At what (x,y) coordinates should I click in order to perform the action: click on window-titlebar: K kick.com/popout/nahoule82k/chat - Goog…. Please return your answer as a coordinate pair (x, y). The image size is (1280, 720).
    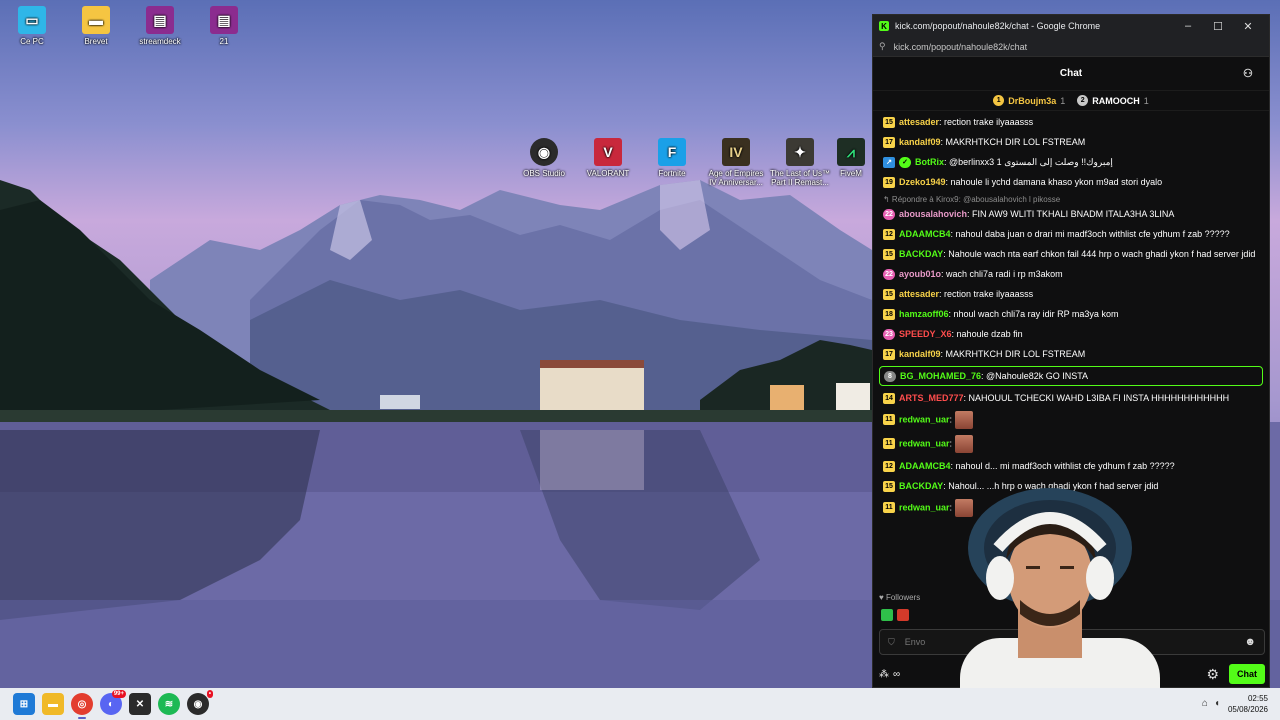
    Looking at the image, I should click on (1071, 26).